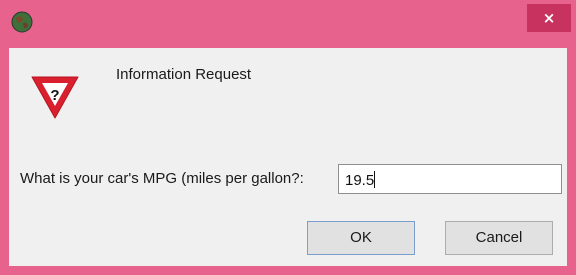  Describe the element at coordinates (184, 74) in the screenshot. I see `dialog-heading: Information Request` at that location.